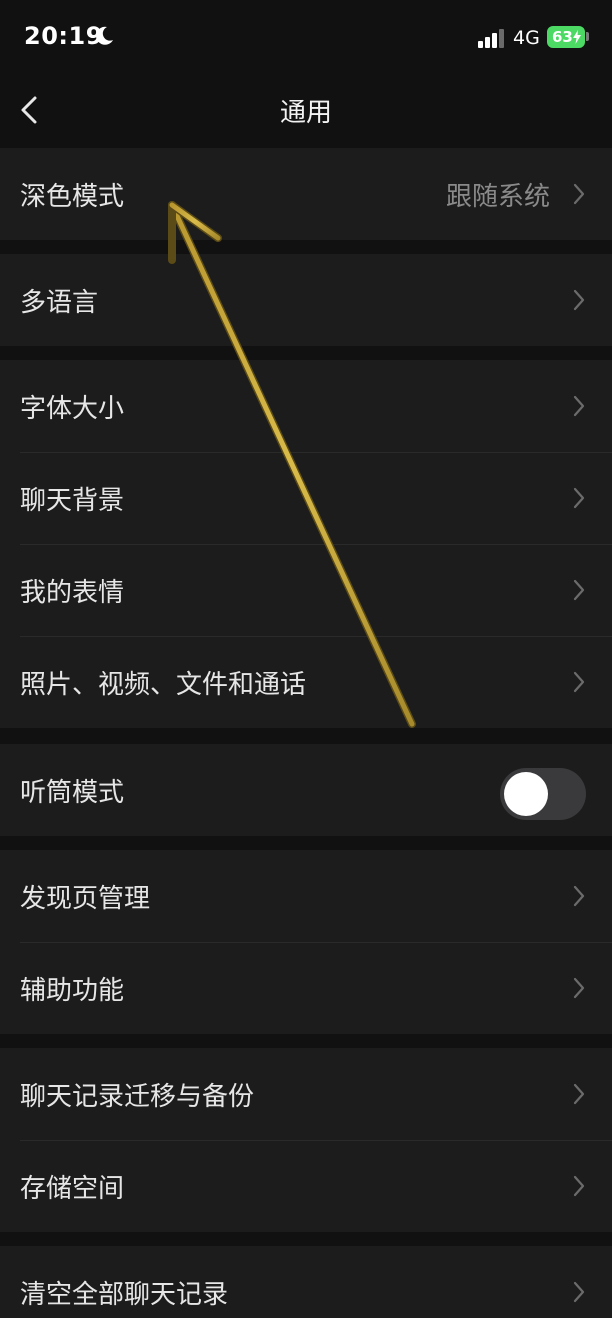  Describe the element at coordinates (306, 988) in the screenshot. I see `row-accessibility: 辅助功能` at that location.